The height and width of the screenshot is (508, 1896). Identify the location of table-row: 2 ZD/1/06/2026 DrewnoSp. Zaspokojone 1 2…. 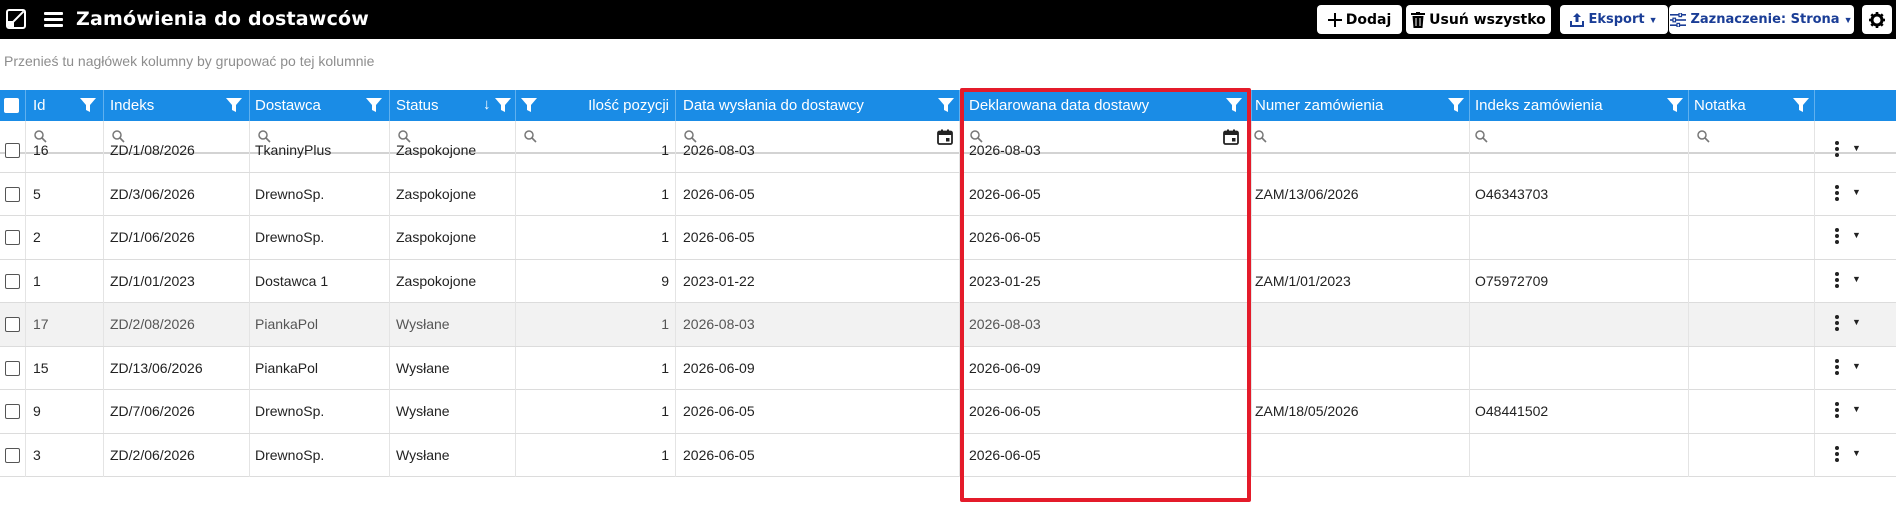
(948, 238).